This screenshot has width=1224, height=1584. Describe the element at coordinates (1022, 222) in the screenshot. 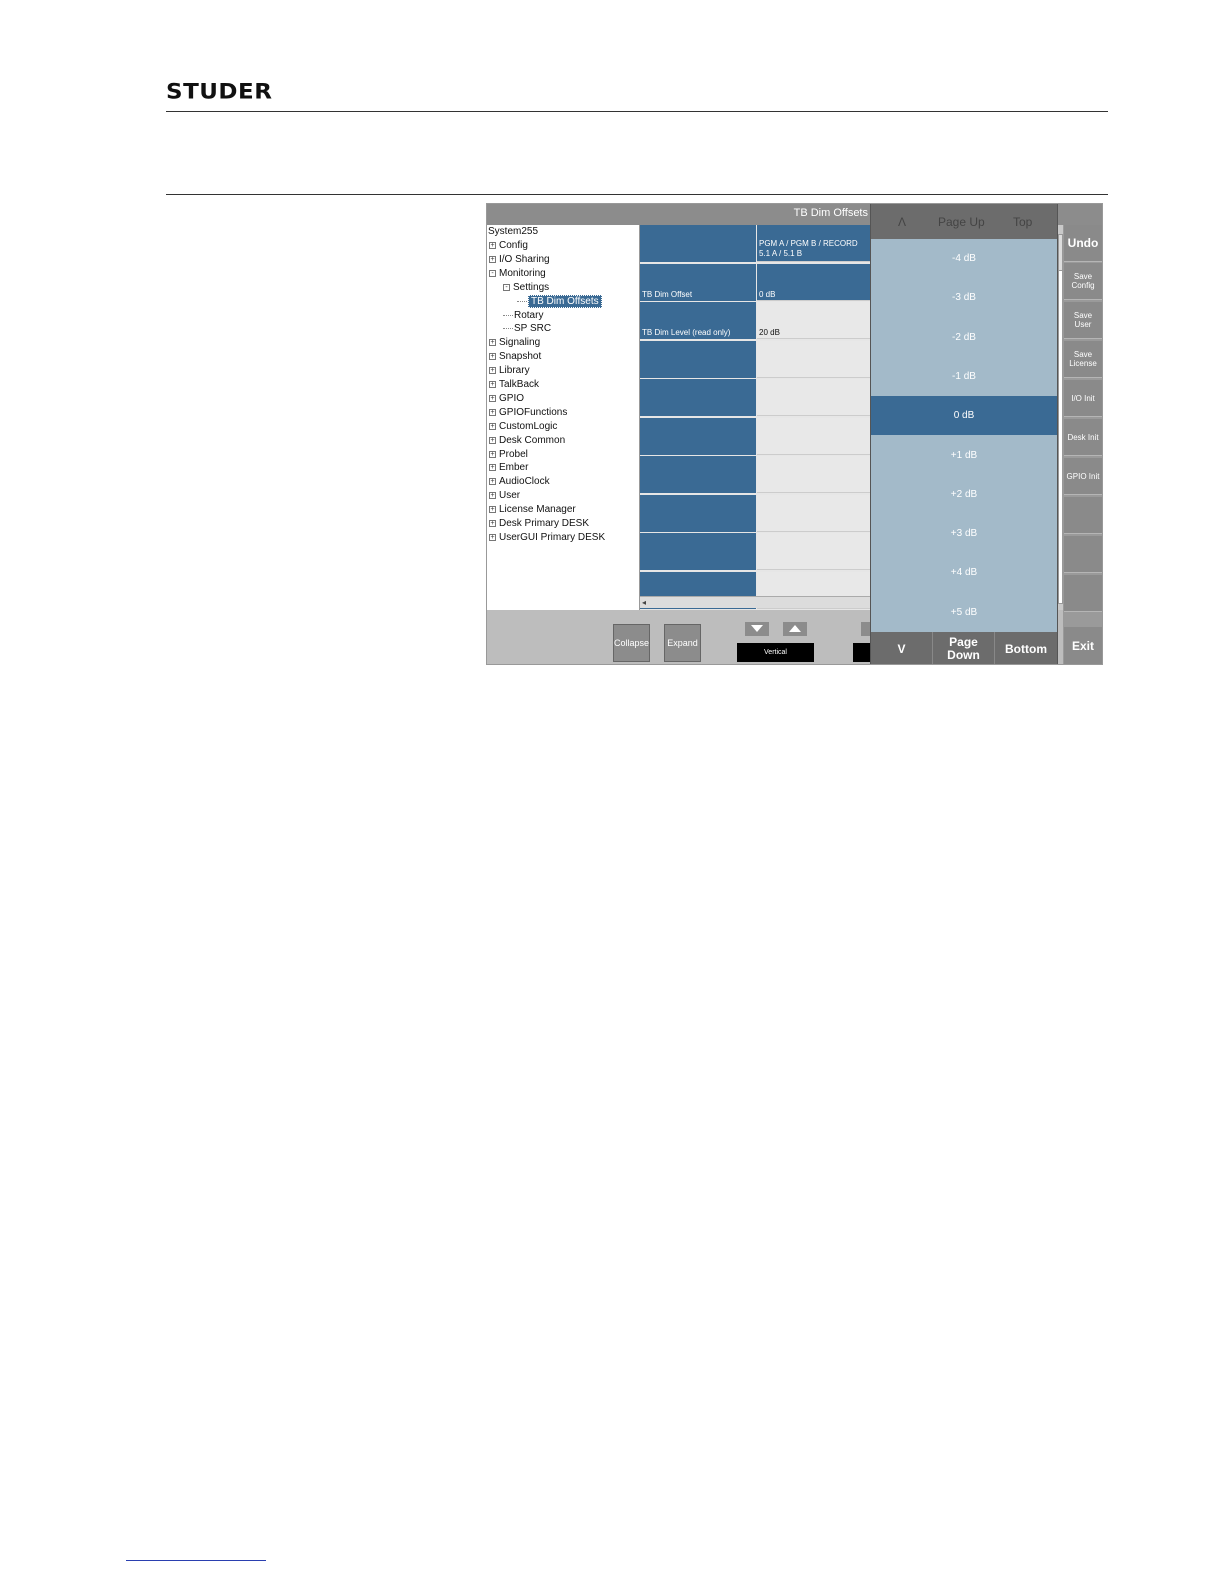

I see `top-button: Top` at that location.